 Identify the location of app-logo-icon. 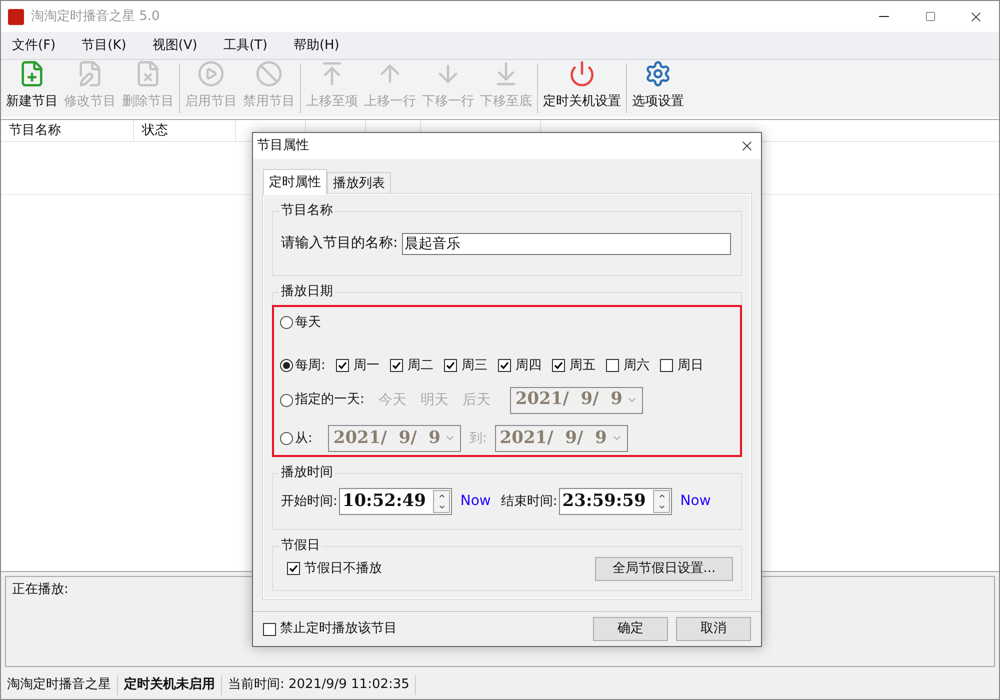
(16, 16).